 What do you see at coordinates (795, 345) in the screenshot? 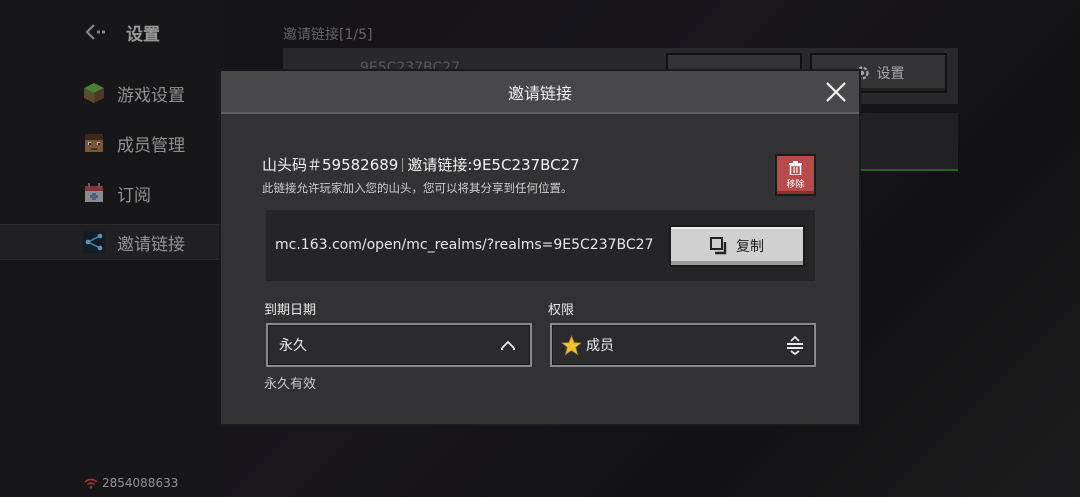
I see `sort-toggle-icon` at bounding box center [795, 345].